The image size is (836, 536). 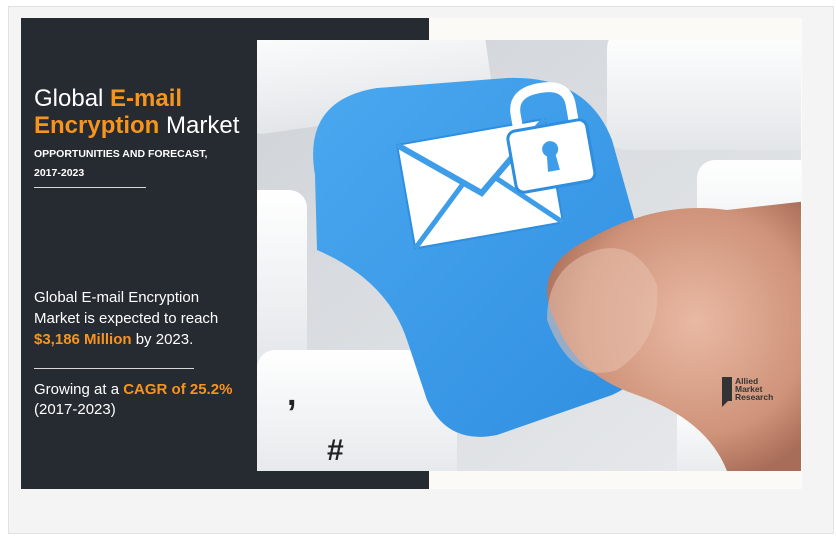 What do you see at coordinates (146, 98) in the screenshot?
I see `title-part-email: E-mail` at bounding box center [146, 98].